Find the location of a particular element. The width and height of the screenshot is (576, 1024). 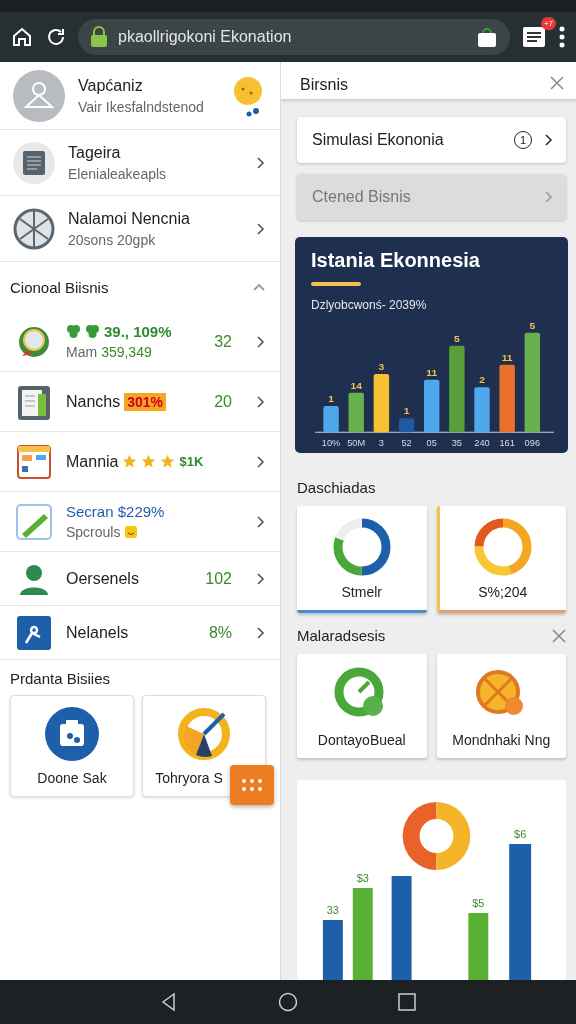

product-card: Tohryora S is located at coordinates (204, 746).